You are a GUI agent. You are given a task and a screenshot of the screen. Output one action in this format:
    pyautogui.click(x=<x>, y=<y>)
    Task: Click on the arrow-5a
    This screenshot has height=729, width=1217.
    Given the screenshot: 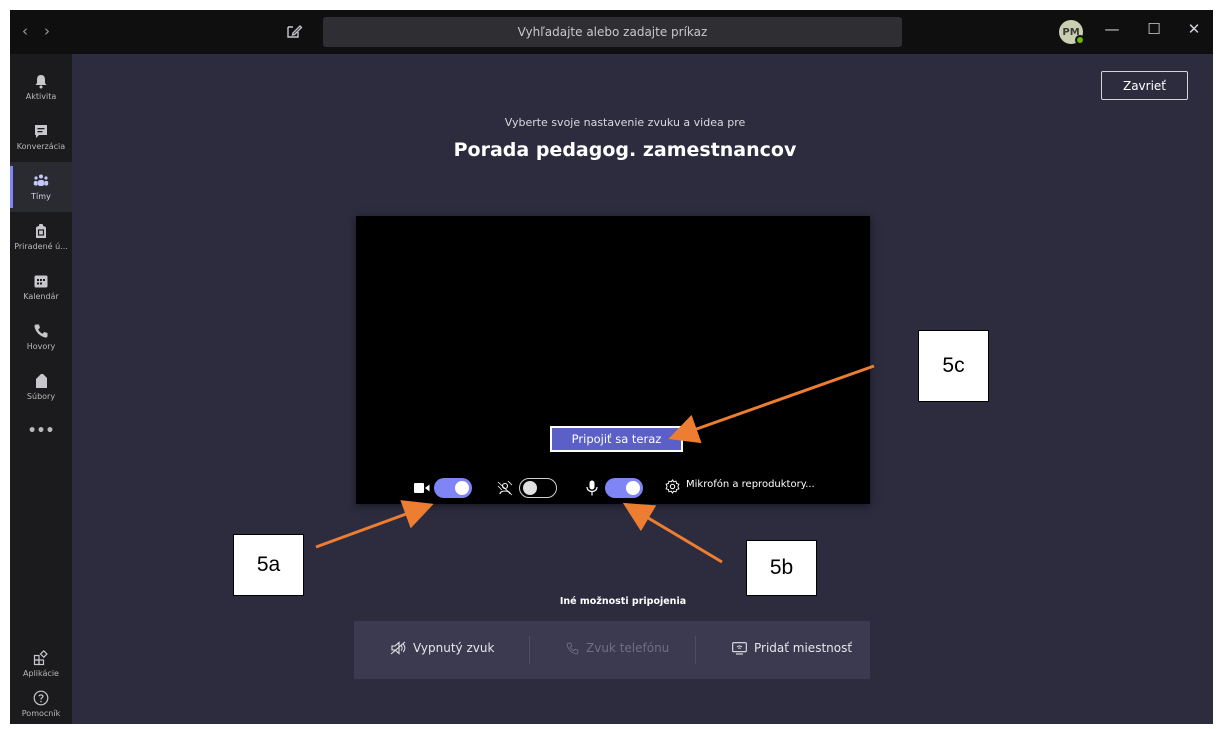 What is the action you would take?
    pyautogui.click(x=374, y=524)
    